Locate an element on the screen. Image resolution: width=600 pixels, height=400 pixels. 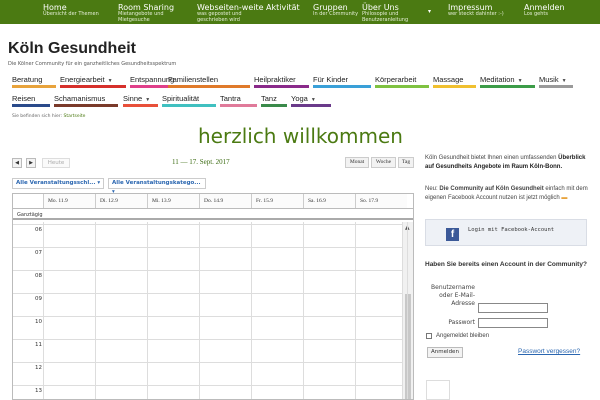
topnav-item-3: Gruppen In der Community is located at coordinates (335, 10).